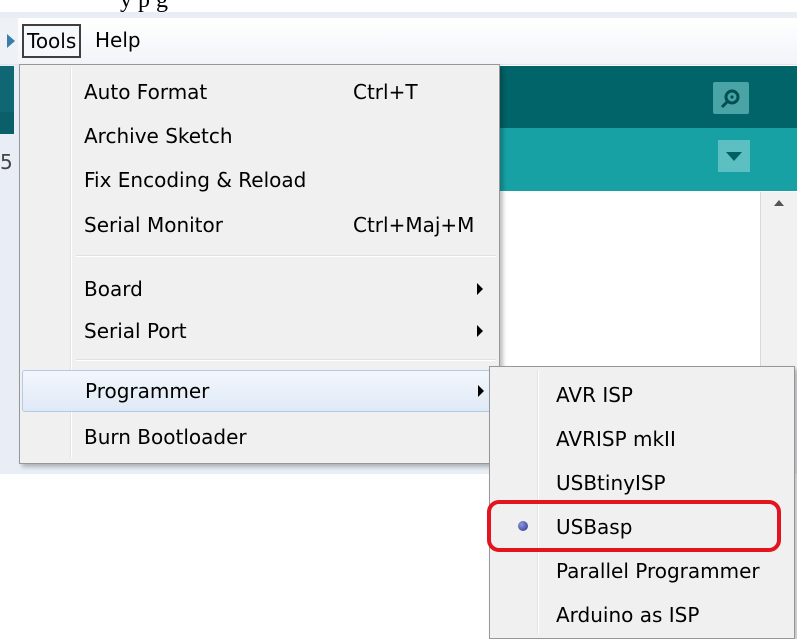 The height and width of the screenshot is (639, 797). What do you see at coordinates (259, 289) in the screenshot?
I see `menu-item-board: Board` at bounding box center [259, 289].